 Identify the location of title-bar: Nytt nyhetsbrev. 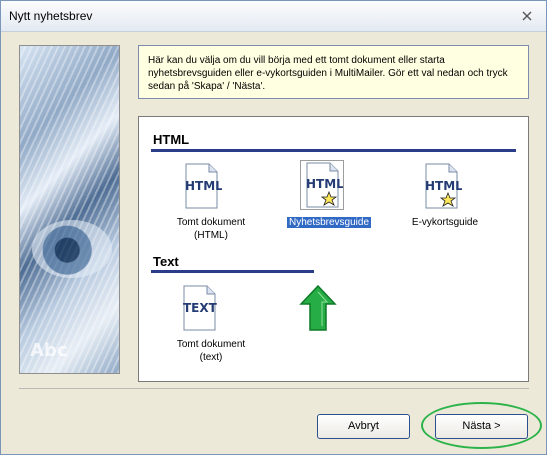
(273, 16).